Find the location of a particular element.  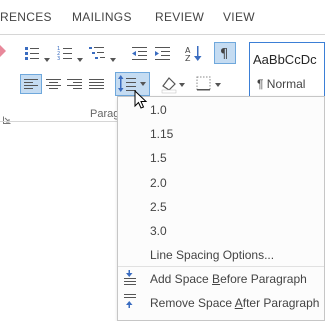

multilevel-dropdown-icon is located at coordinates (113, 59).